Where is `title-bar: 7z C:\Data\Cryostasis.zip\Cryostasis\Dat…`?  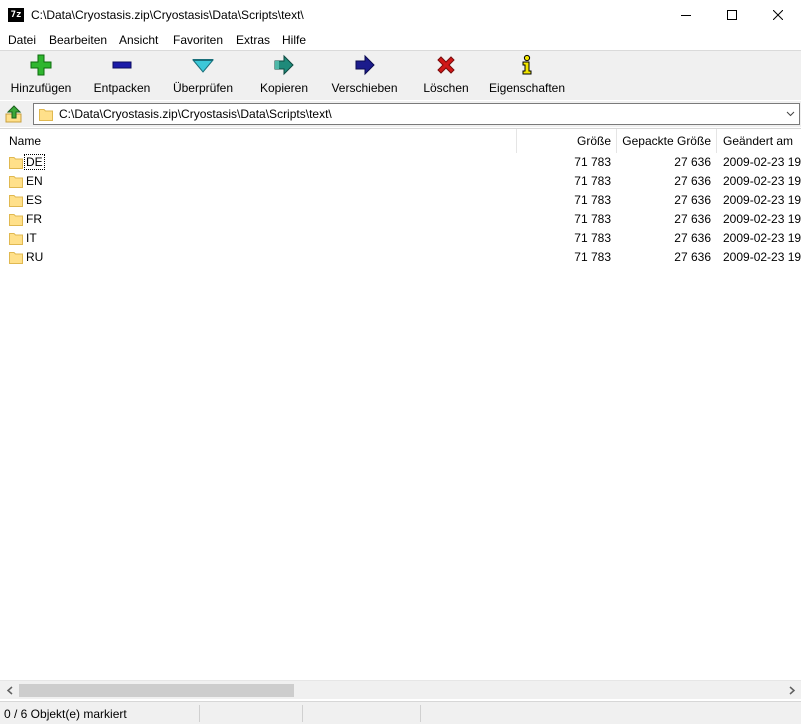 title-bar: 7z C:\Data\Cryostasis.zip\Cryostasis\Dat… is located at coordinates (400, 15).